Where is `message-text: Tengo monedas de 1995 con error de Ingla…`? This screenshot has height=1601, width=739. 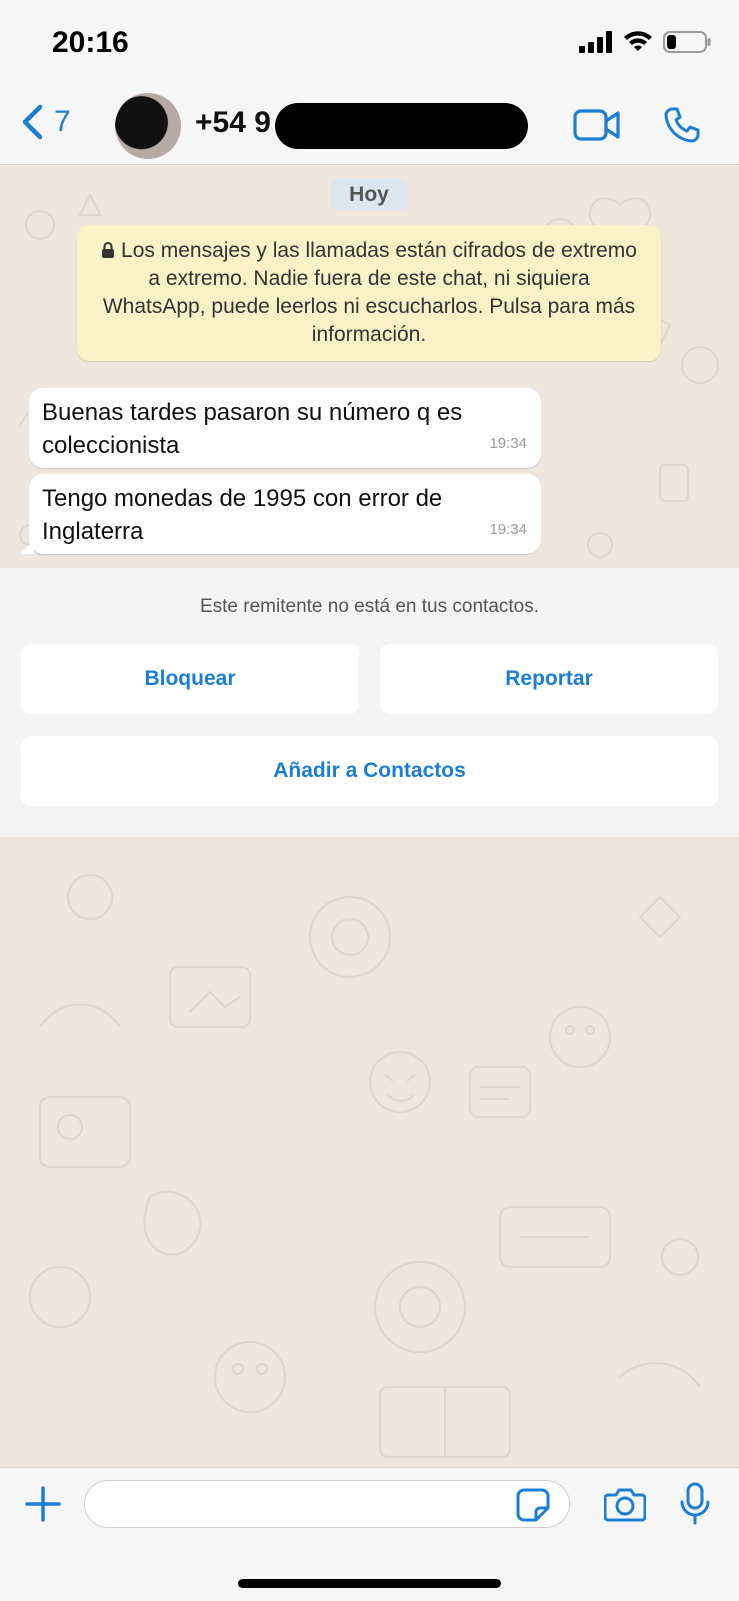
message-text: Tengo monedas de 1995 con error de Ingla… is located at coordinates (242, 515).